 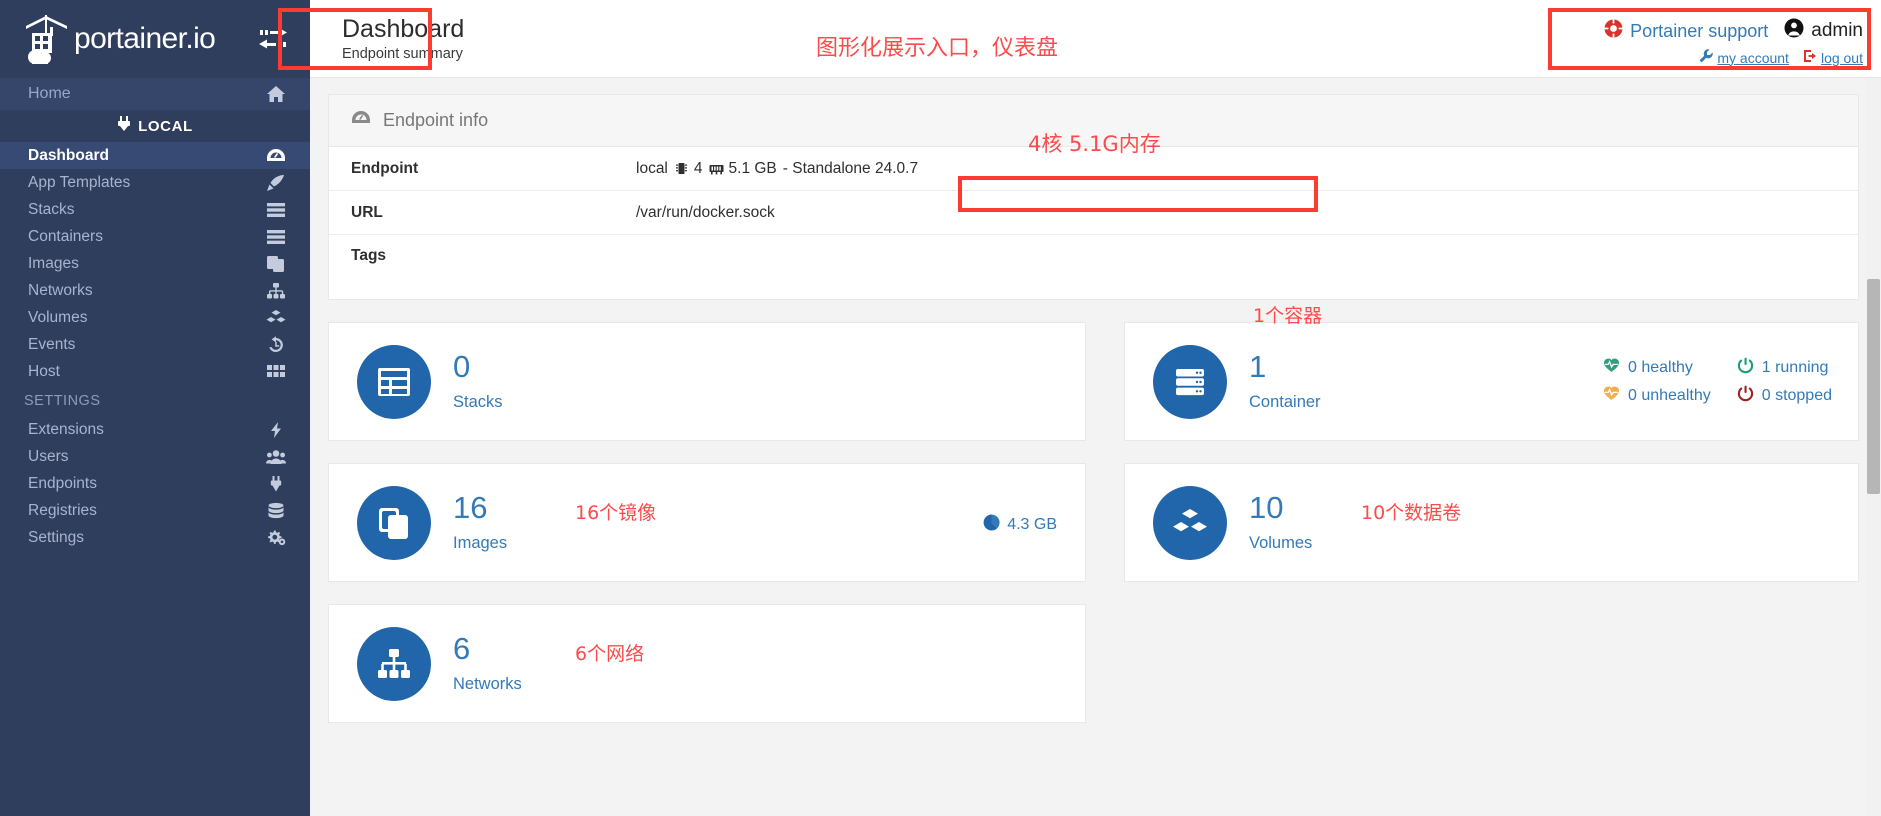 What do you see at coordinates (155, 429) in the screenshot?
I see `sidebar-item-extensions: Extensions` at bounding box center [155, 429].